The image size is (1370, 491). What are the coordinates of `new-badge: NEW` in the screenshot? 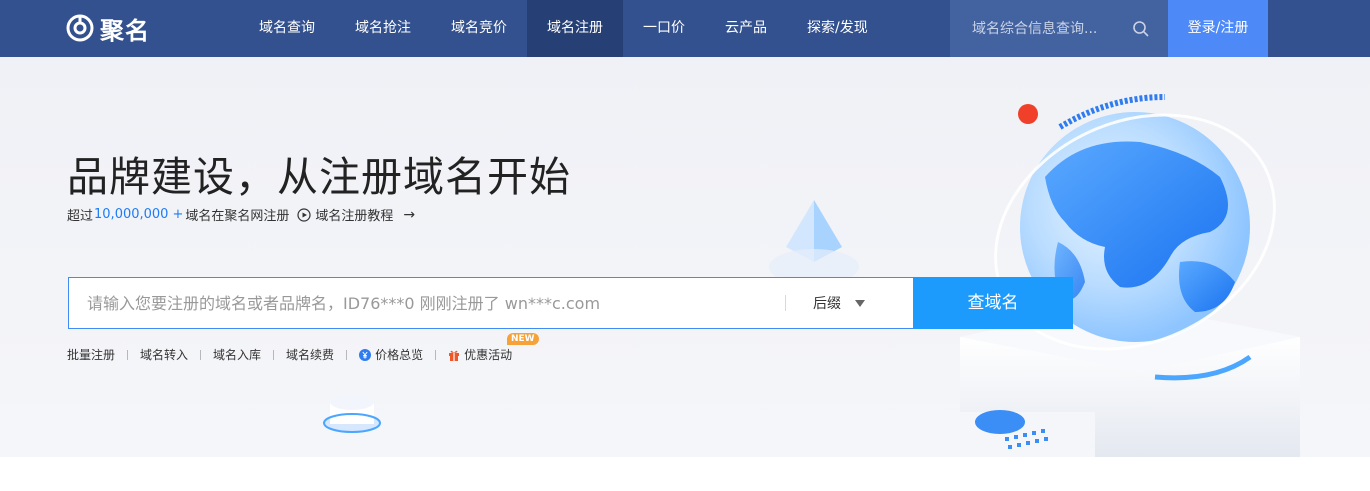 It's located at (523, 339).